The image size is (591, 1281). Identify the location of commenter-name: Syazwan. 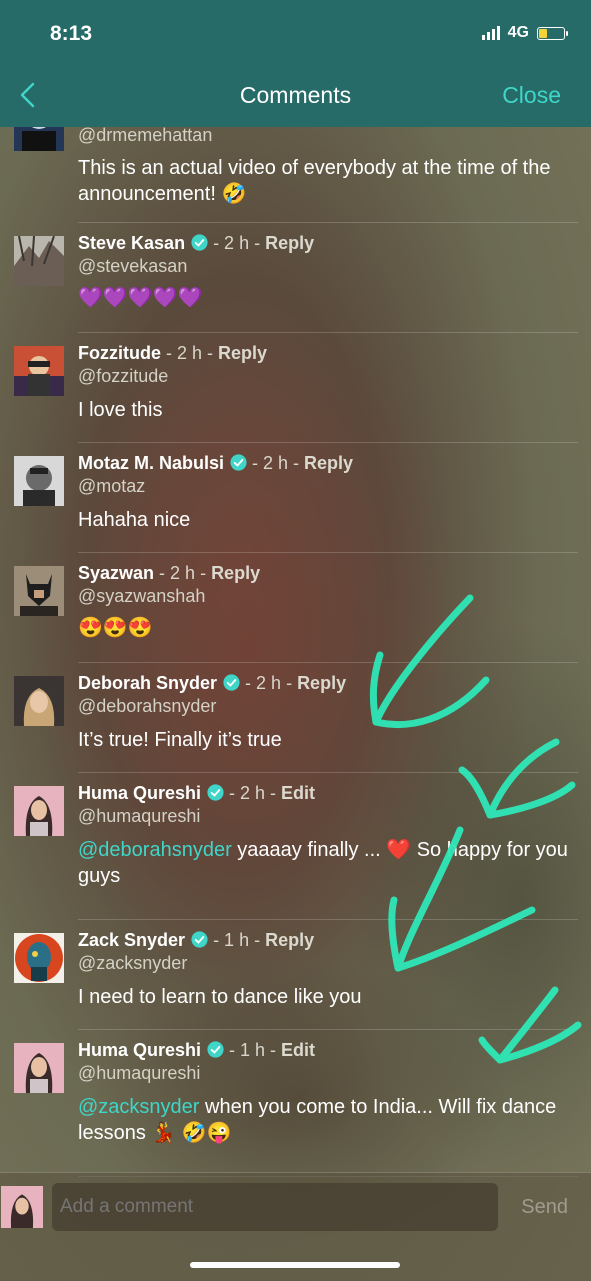
(116, 573).